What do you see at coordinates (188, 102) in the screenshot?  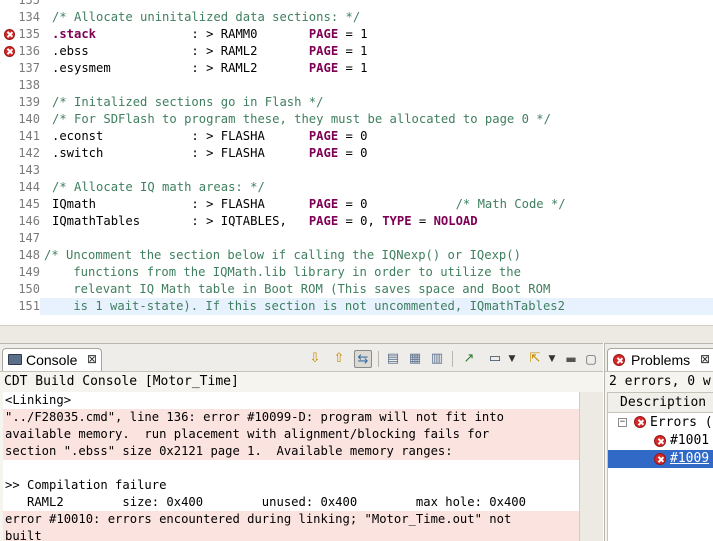 I see `code-text: /* Initalized sections go in Flash */` at bounding box center [188, 102].